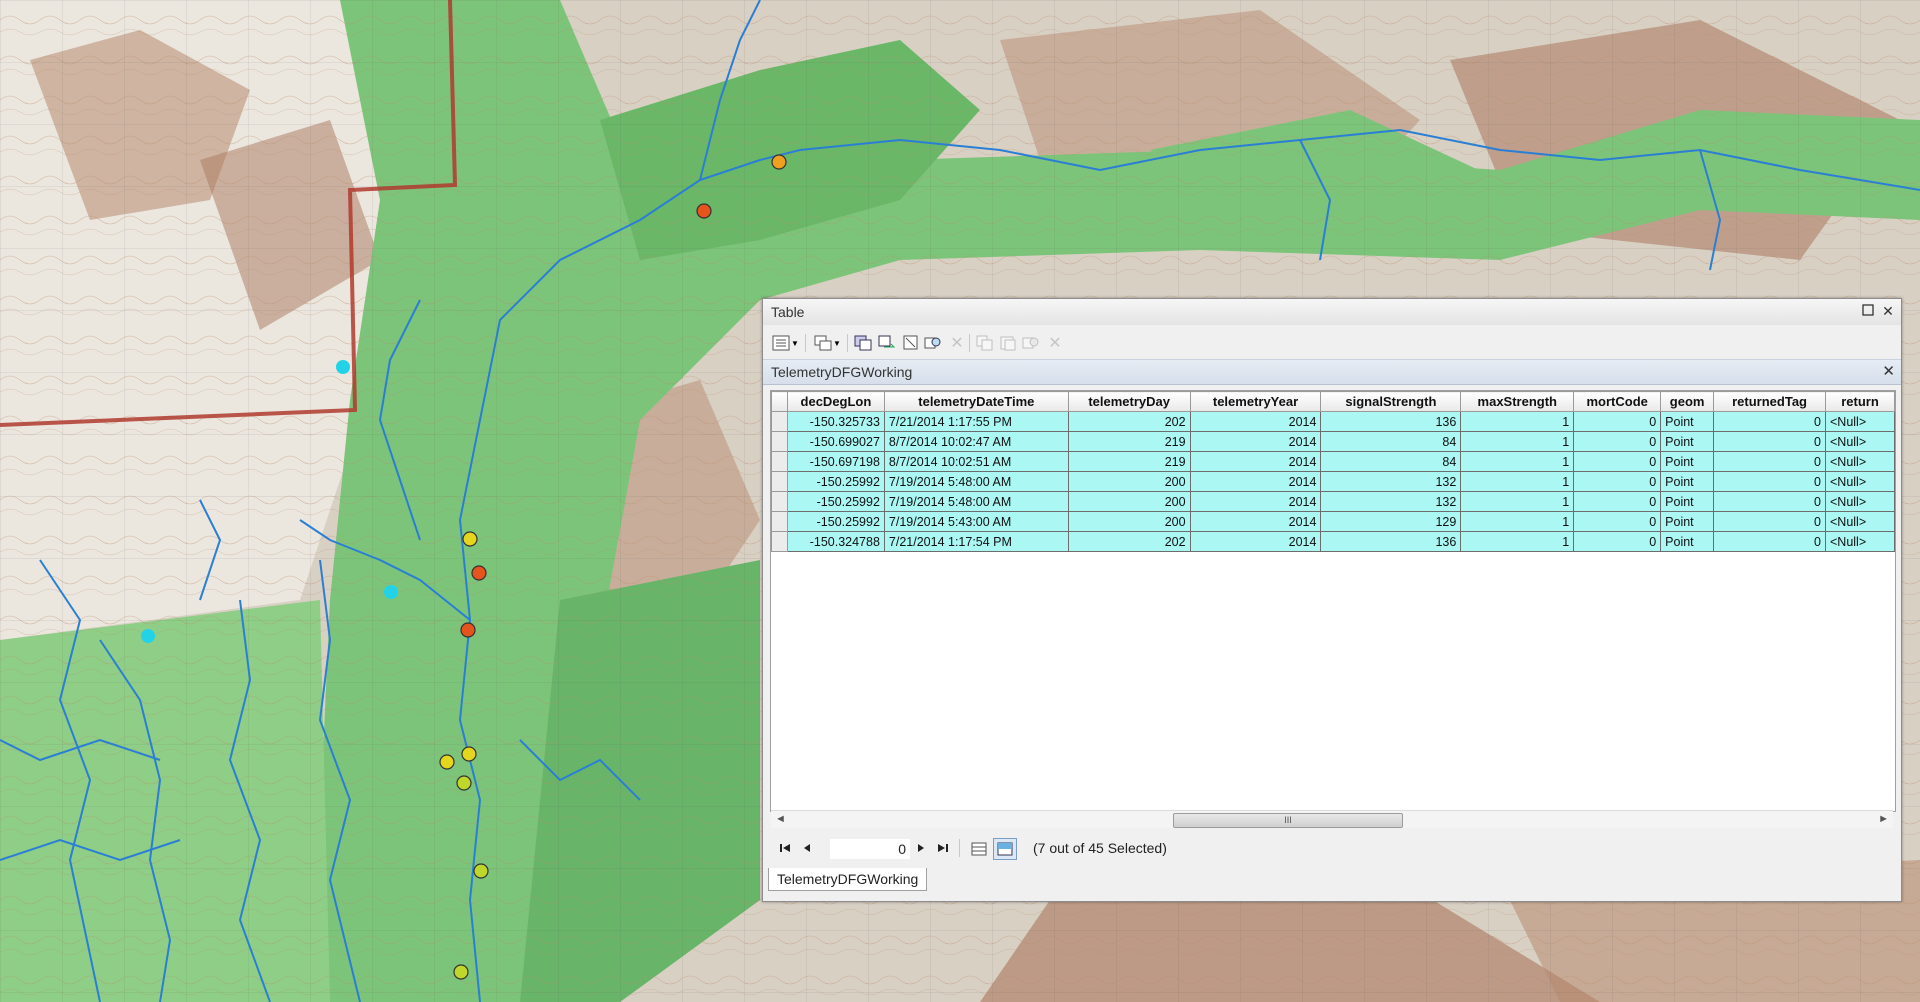 The image size is (1920, 1002). I want to click on scroll-right-icon: ►, so click(1883, 819).